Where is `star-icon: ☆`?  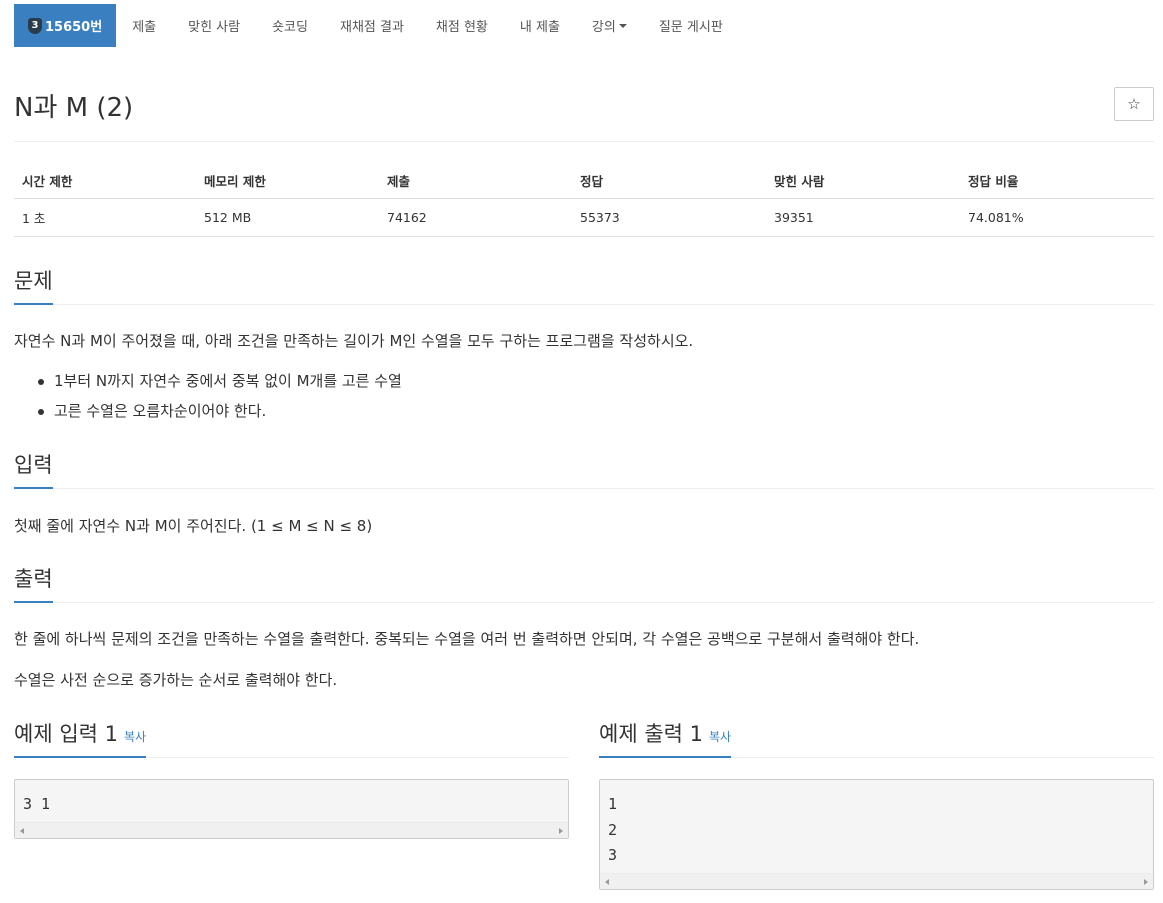
star-icon: ☆ is located at coordinates (1134, 104).